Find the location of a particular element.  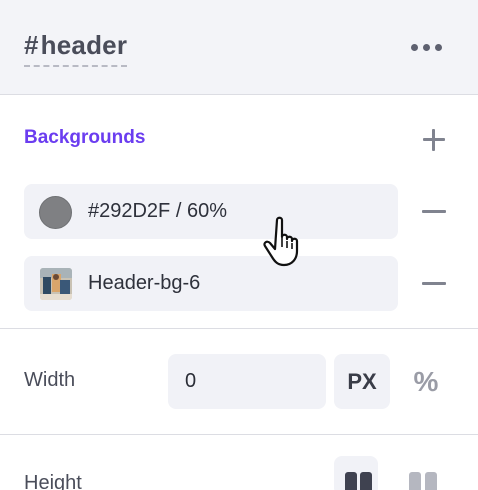

selector-label: header is located at coordinates (84, 45).